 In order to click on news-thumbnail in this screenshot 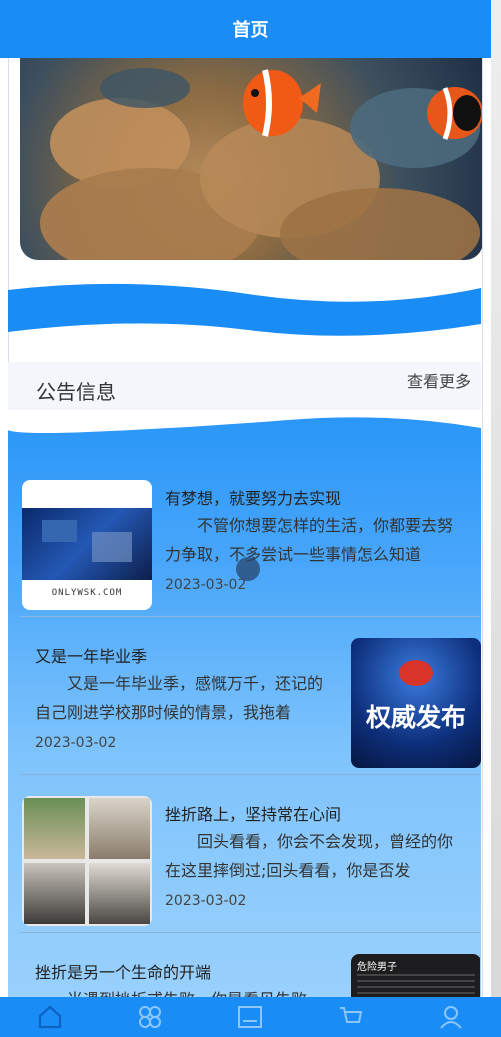, I will do `click(87, 861)`.